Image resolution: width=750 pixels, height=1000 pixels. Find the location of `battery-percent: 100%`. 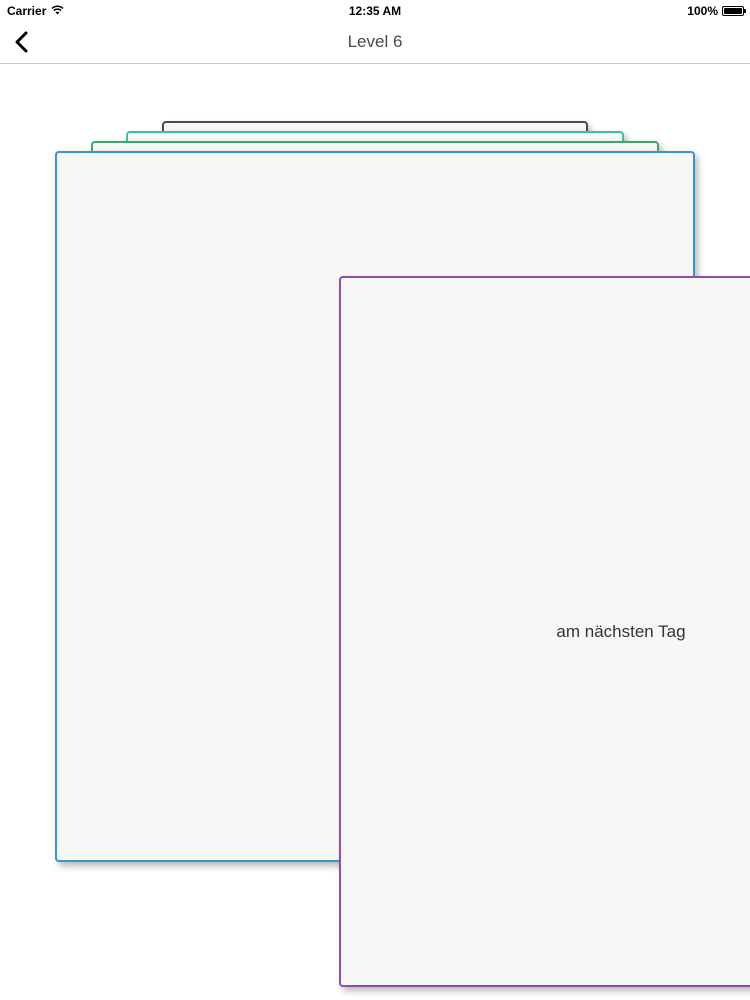

battery-percent: 100% is located at coordinates (702, 11).